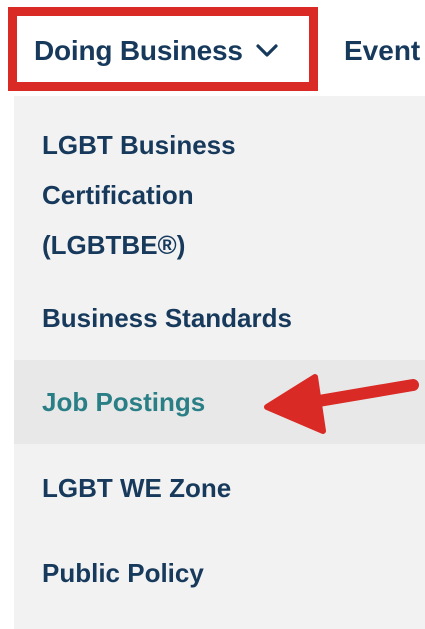 The width and height of the screenshot is (425, 629). What do you see at coordinates (167, 318) in the screenshot?
I see `menu-item-label: Business Standards` at bounding box center [167, 318].